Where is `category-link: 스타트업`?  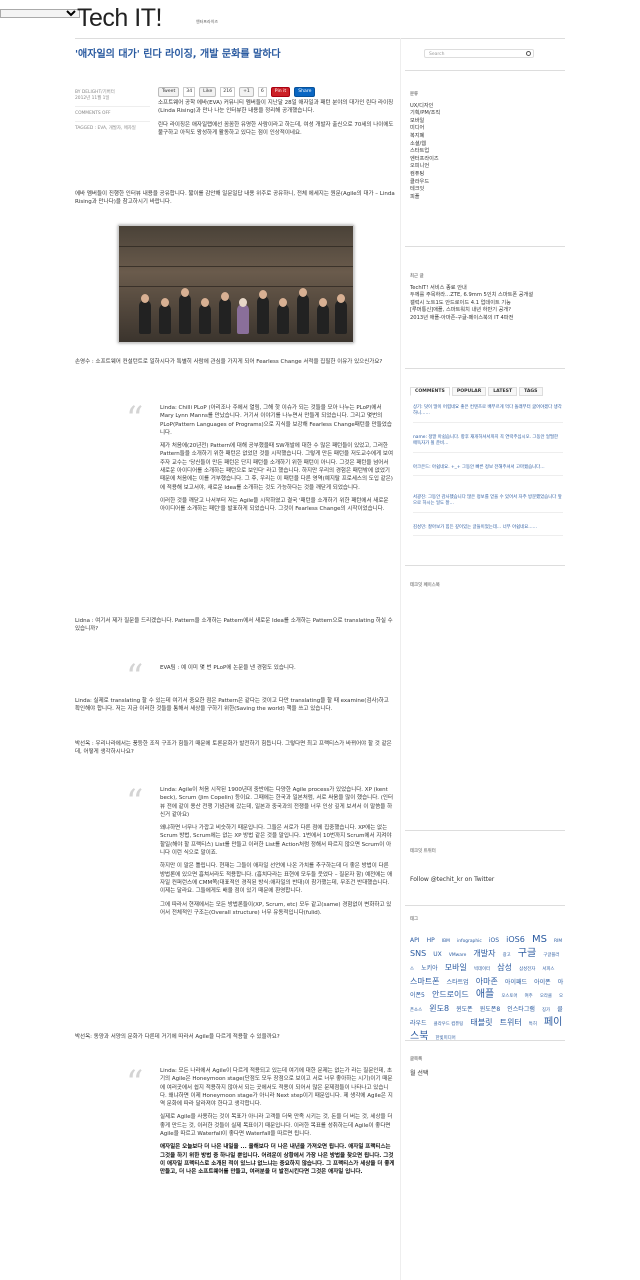
category-link: 스타트업 is located at coordinates (492, 152).